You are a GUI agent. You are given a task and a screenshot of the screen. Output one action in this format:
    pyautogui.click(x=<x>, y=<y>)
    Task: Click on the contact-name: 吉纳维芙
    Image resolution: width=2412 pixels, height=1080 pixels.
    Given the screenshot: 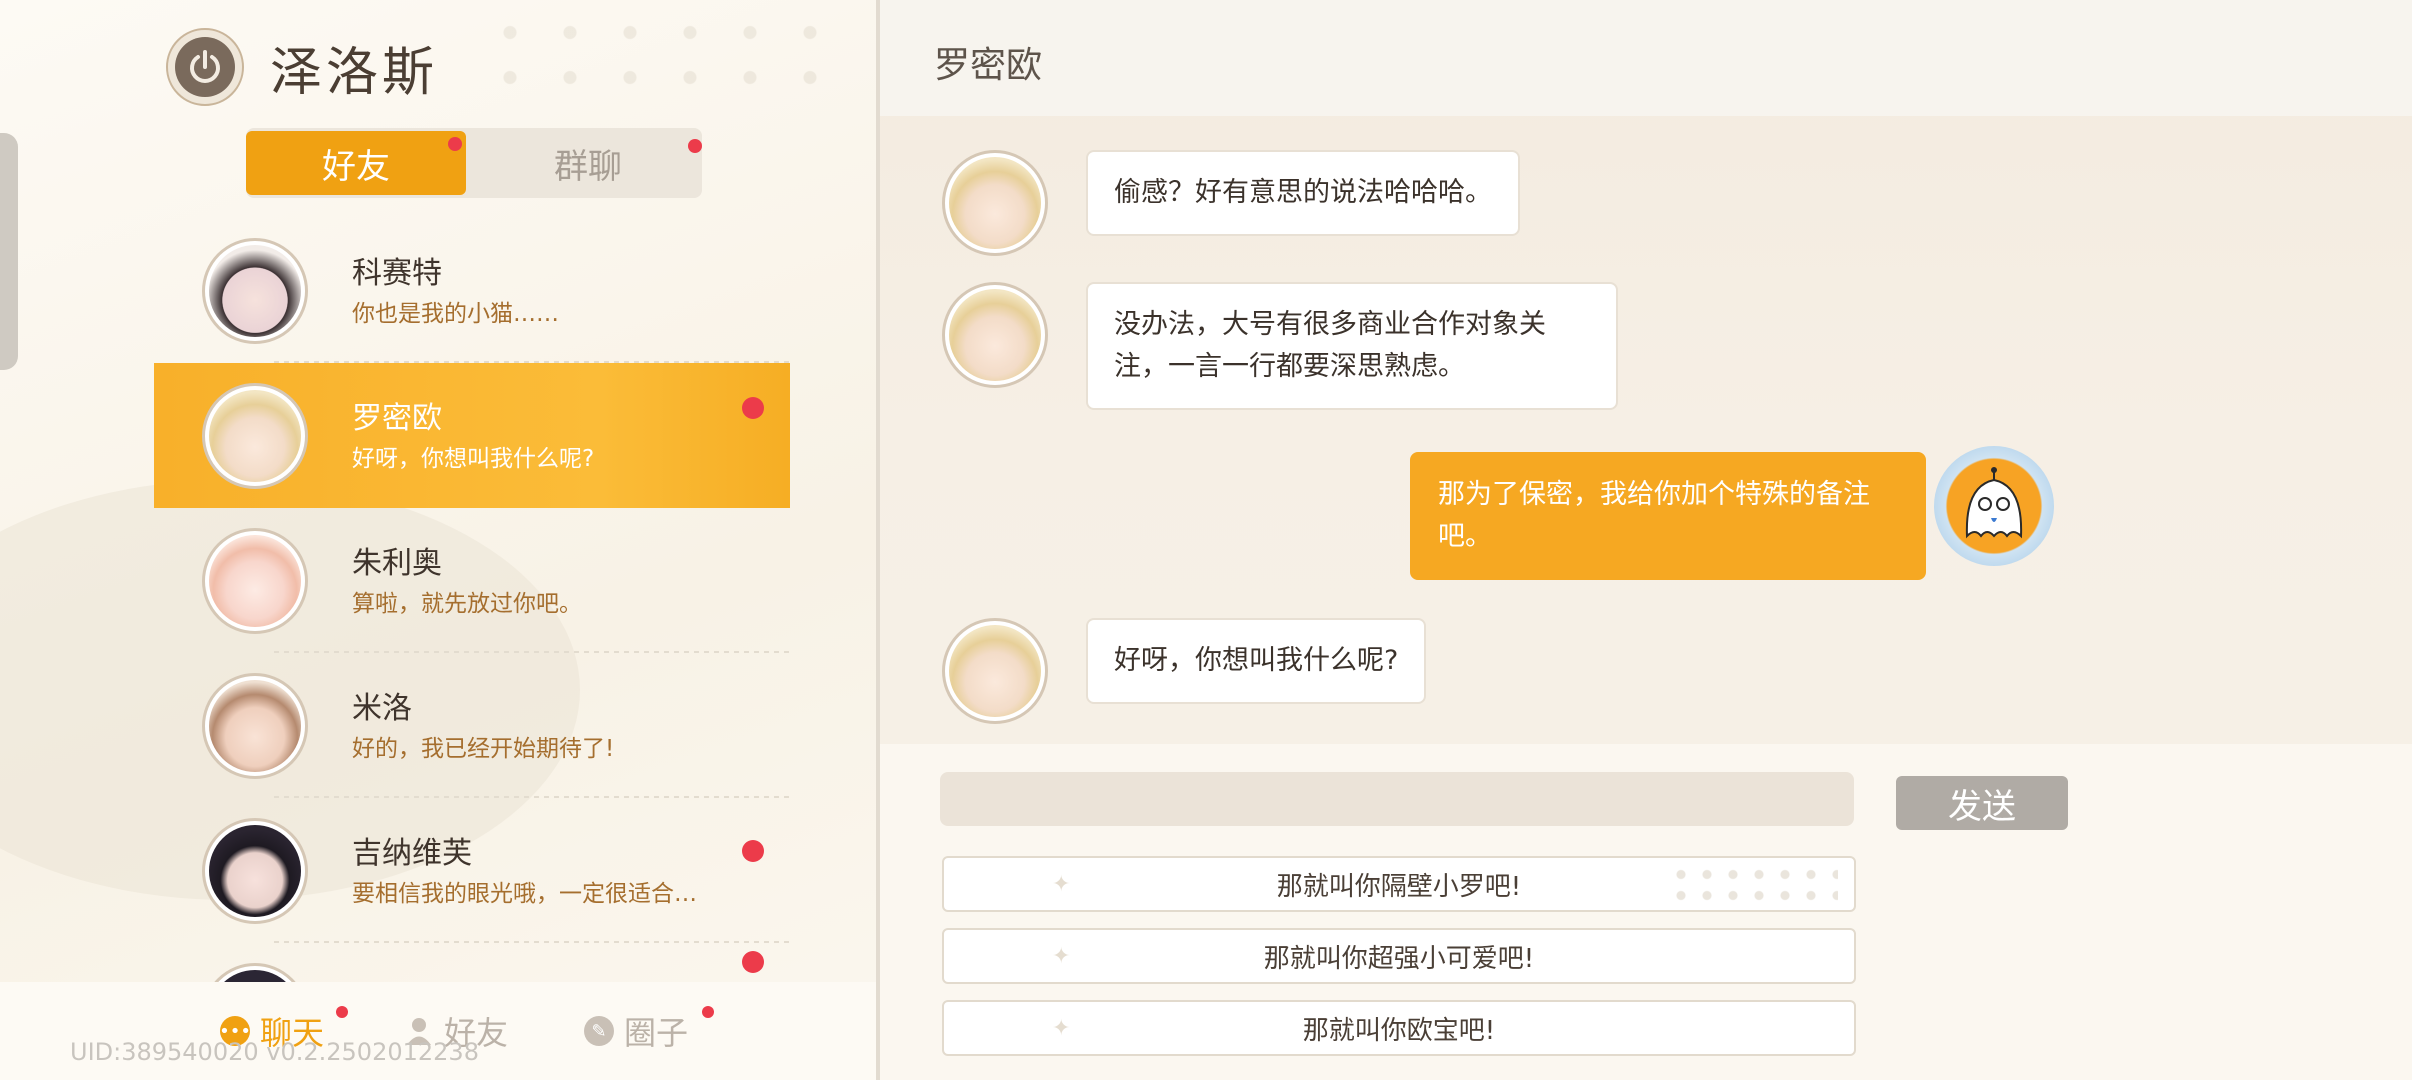 What is the action you would take?
    pyautogui.click(x=412, y=853)
    